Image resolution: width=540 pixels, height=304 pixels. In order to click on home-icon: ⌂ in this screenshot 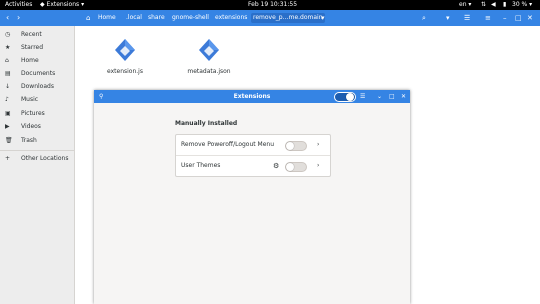, I will do `click(7, 60)`.